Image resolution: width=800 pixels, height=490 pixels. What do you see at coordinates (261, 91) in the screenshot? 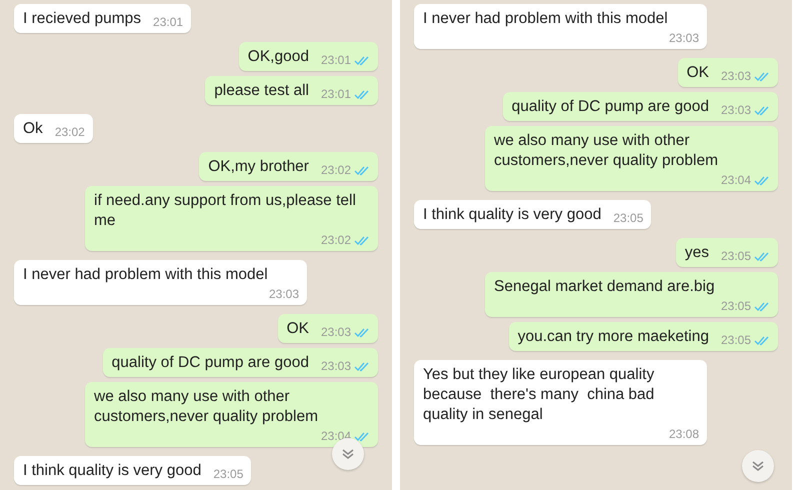
I see `message-text: please test all` at bounding box center [261, 91].